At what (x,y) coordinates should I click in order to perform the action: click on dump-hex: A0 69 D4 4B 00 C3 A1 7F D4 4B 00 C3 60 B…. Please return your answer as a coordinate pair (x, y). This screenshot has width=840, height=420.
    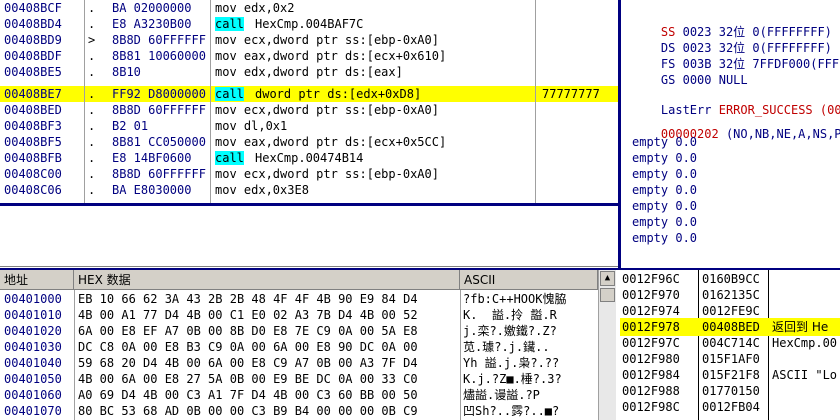
    Looking at the image, I should click on (248, 395).